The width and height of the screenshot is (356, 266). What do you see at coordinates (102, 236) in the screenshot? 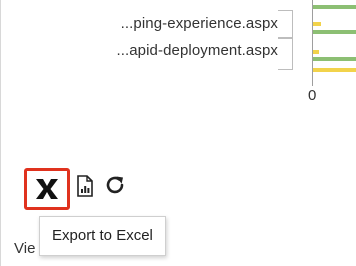
I see `export-tooltip: Export to Excel` at bounding box center [102, 236].